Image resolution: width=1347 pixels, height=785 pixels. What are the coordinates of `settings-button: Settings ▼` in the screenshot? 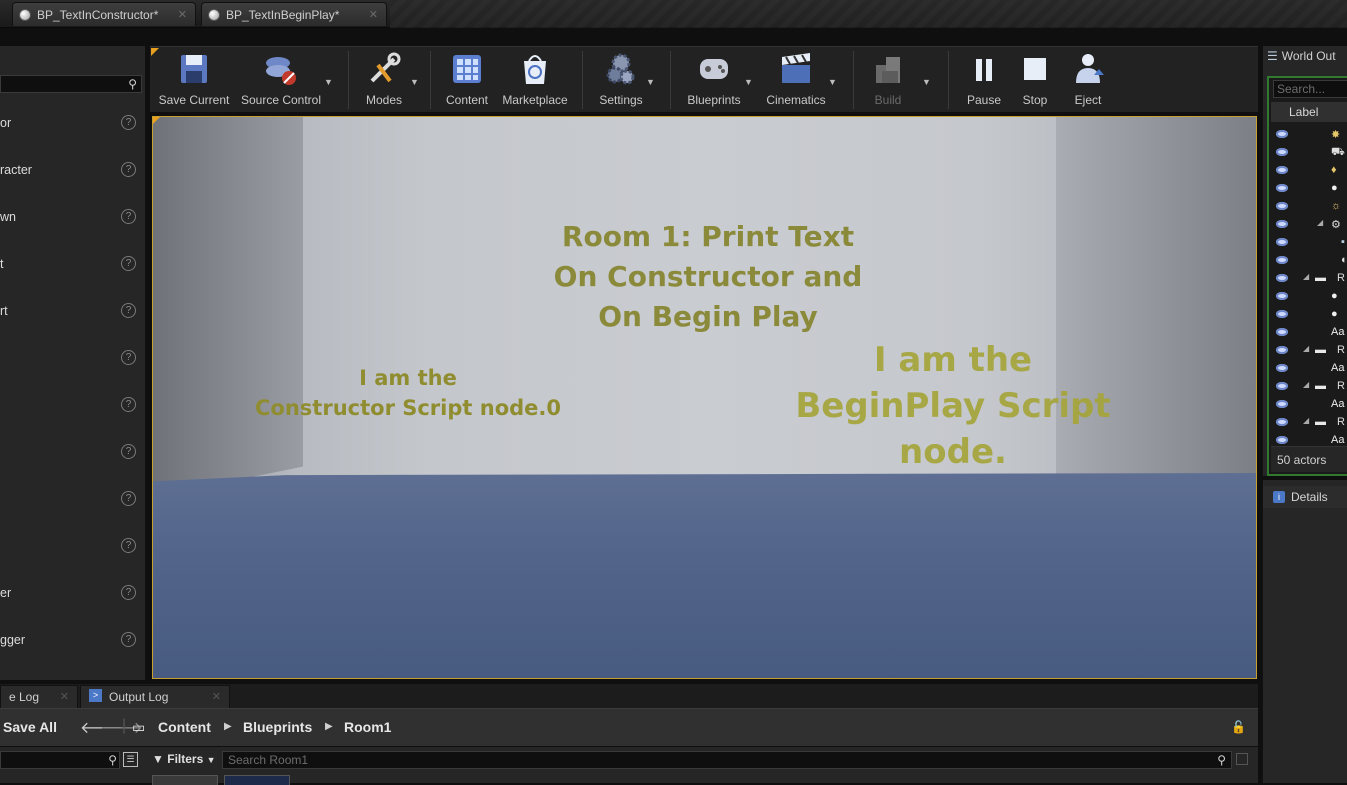 It's located at (624, 81).